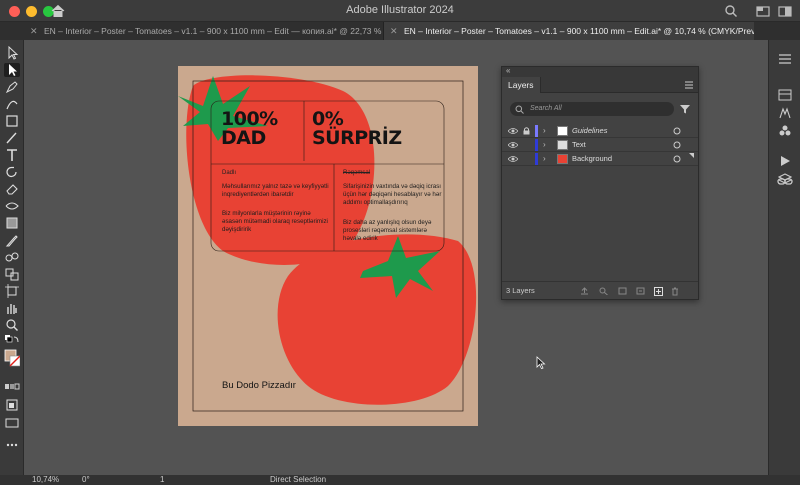  What do you see at coordinates (592, 159) in the screenshot?
I see `layer-name: Background` at bounding box center [592, 159].